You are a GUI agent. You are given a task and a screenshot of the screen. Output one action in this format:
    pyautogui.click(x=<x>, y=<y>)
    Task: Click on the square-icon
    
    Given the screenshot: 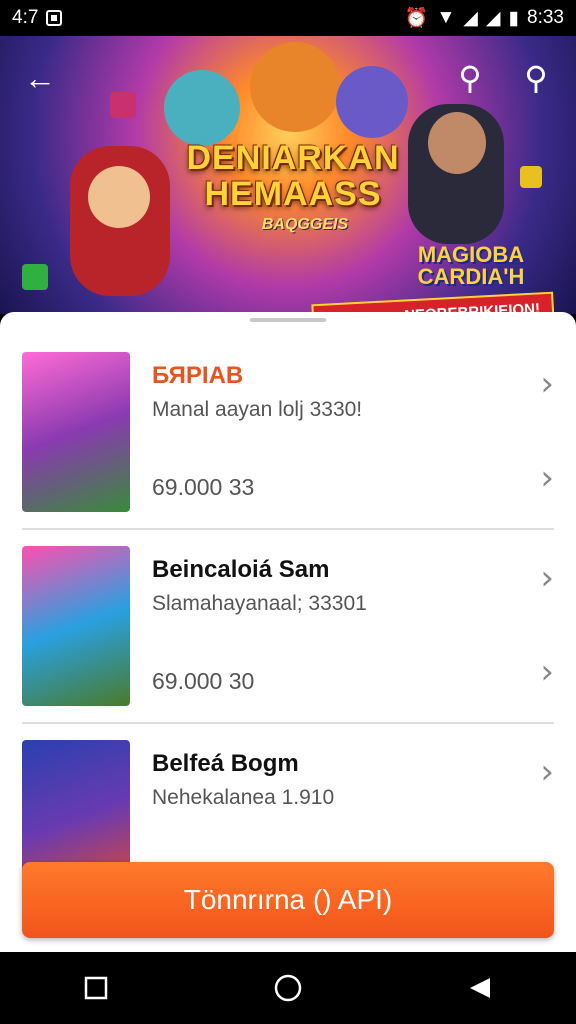 What is the action you would take?
    pyautogui.click(x=96, y=988)
    